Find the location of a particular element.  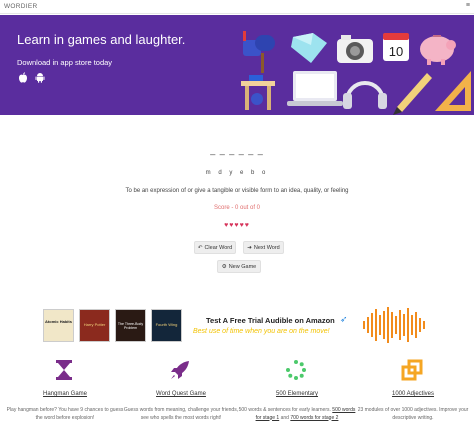

hourglass-icon is located at coordinates (64, 370).